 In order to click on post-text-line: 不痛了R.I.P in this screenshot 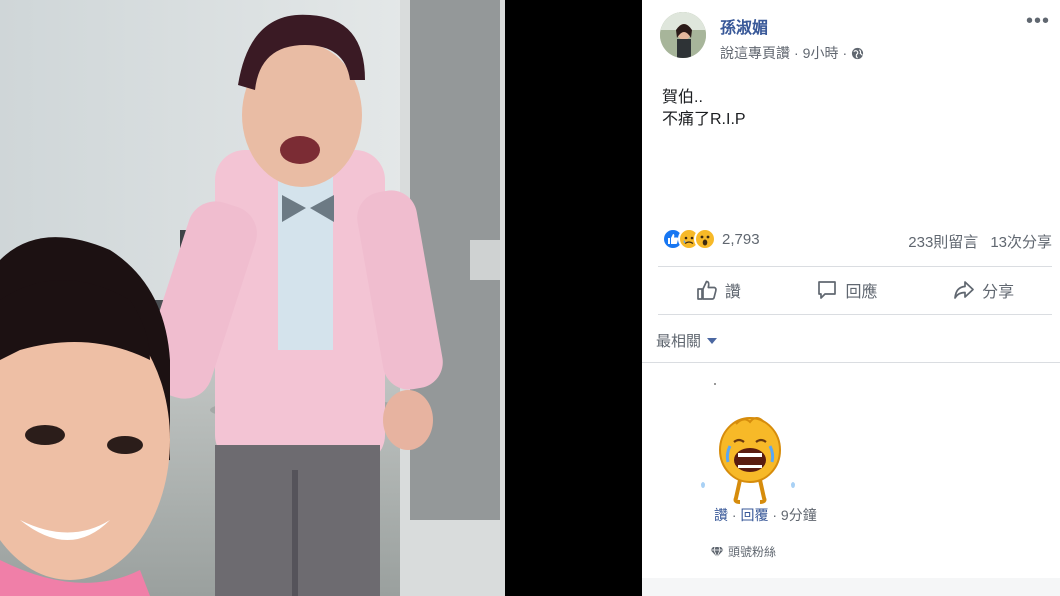, I will do `click(704, 119)`.